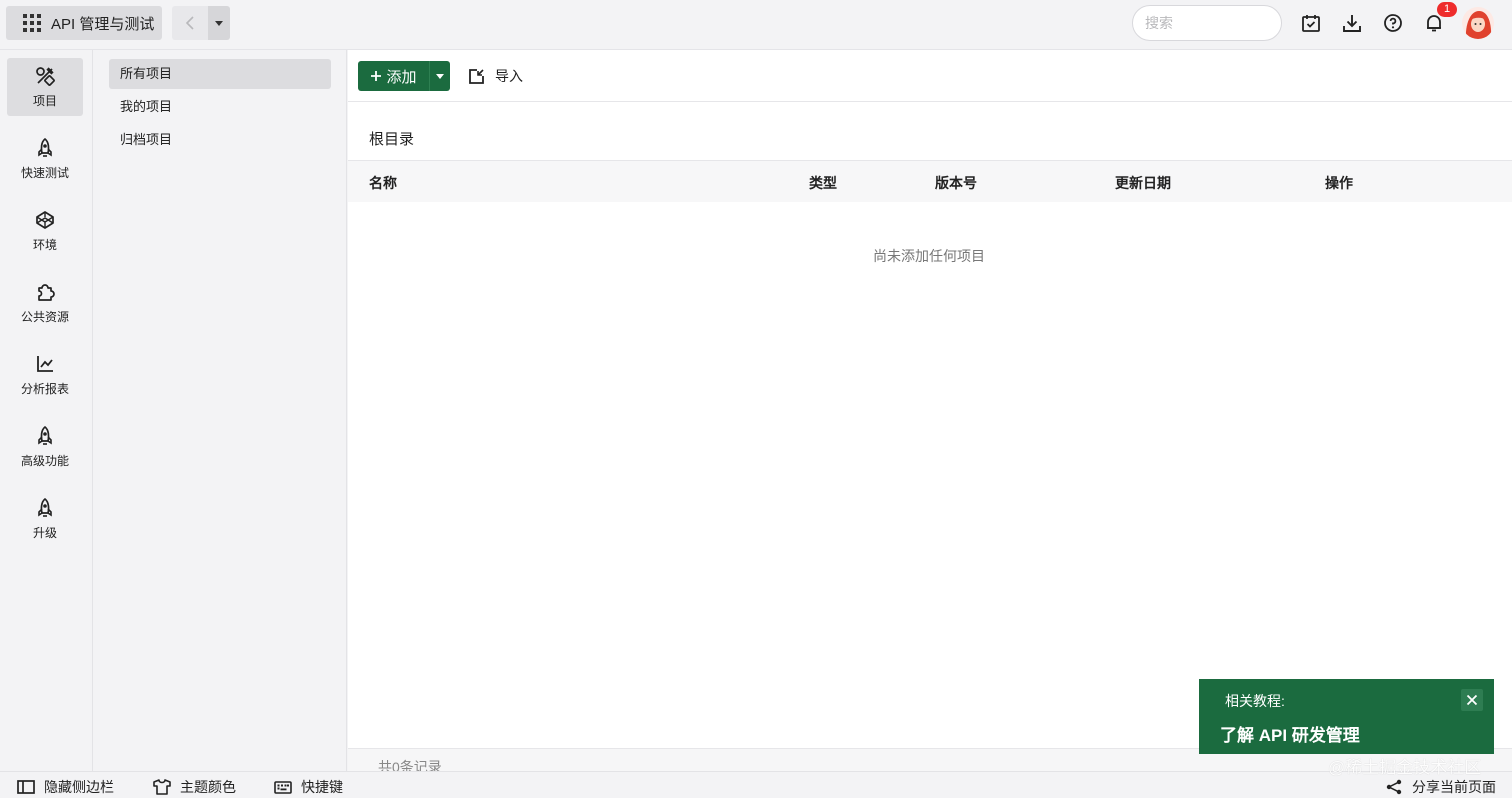 The width and height of the screenshot is (1512, 798). I want to click on download-button, so click(1352, 23).